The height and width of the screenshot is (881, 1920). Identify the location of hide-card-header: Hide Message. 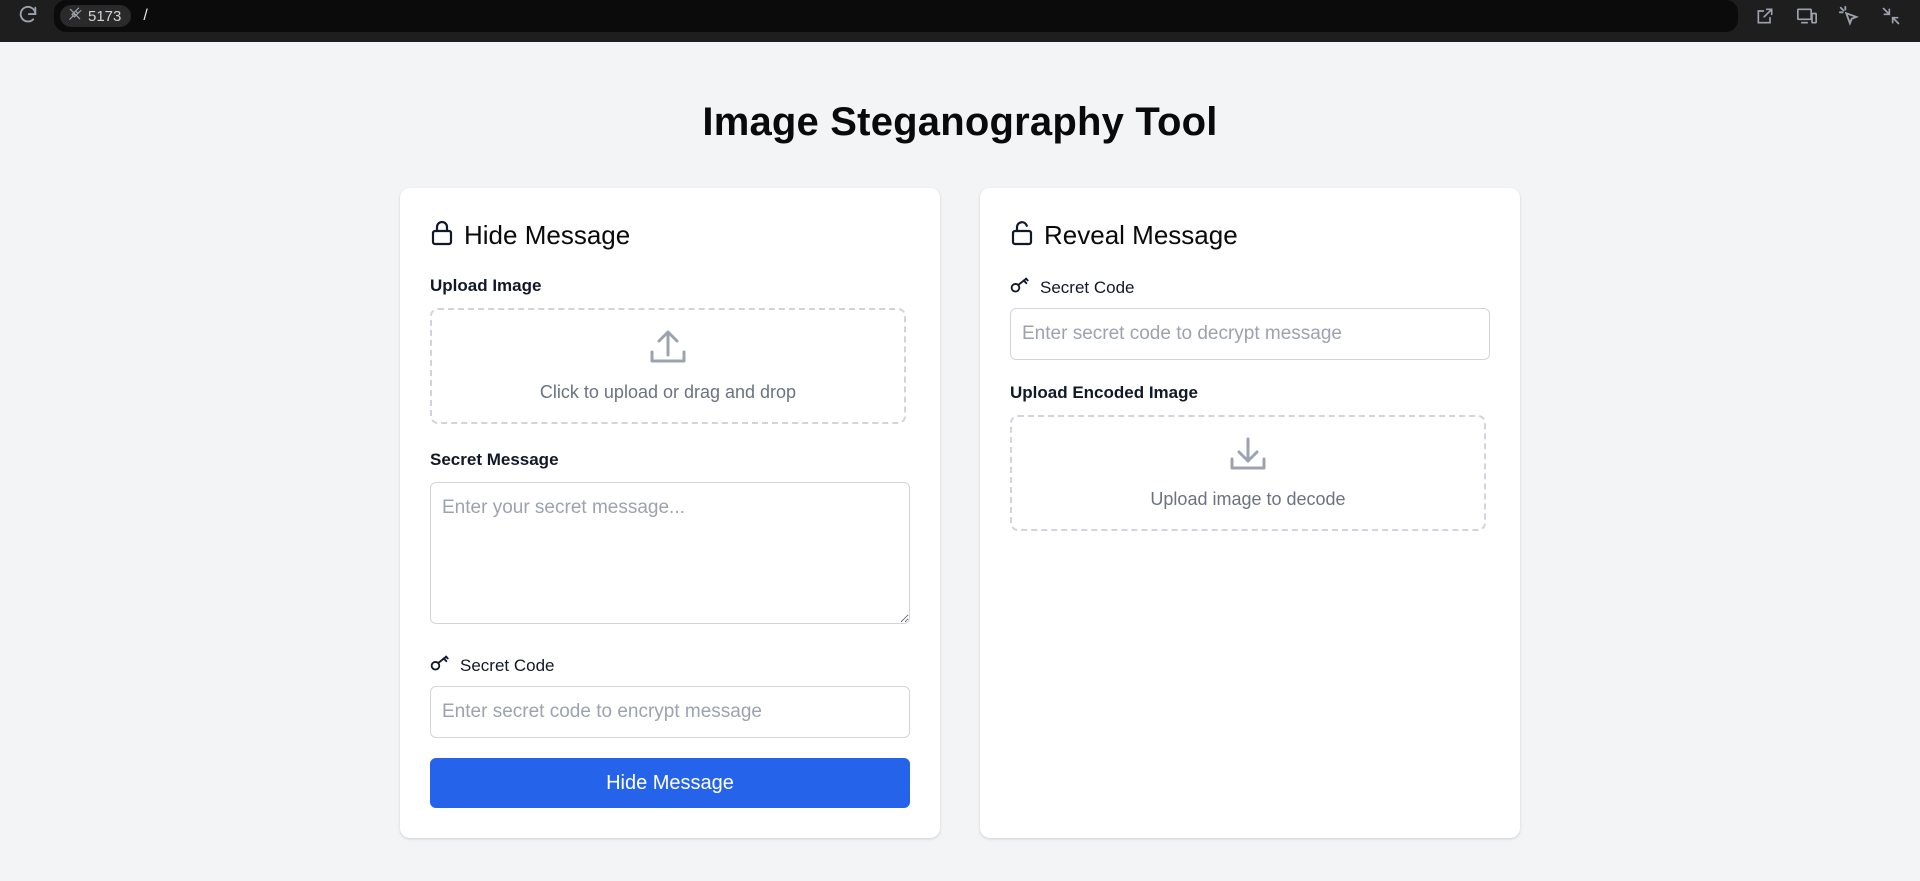
(530, 235).